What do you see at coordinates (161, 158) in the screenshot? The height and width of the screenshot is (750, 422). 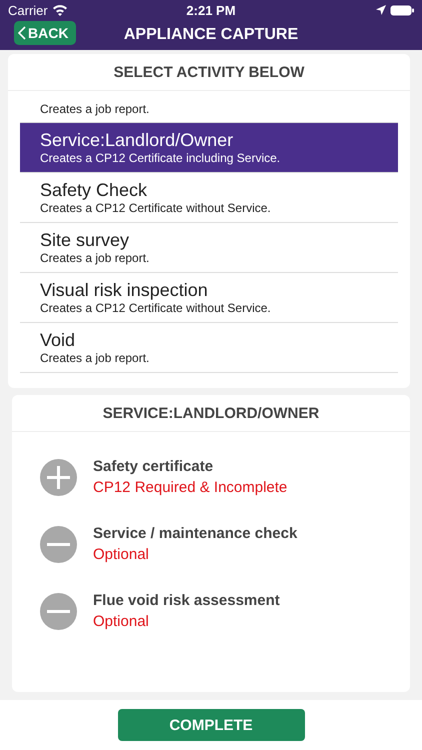 I see `activity-description: Creates a CP12 Certificate including Service.` at bounding box center [161, 158].